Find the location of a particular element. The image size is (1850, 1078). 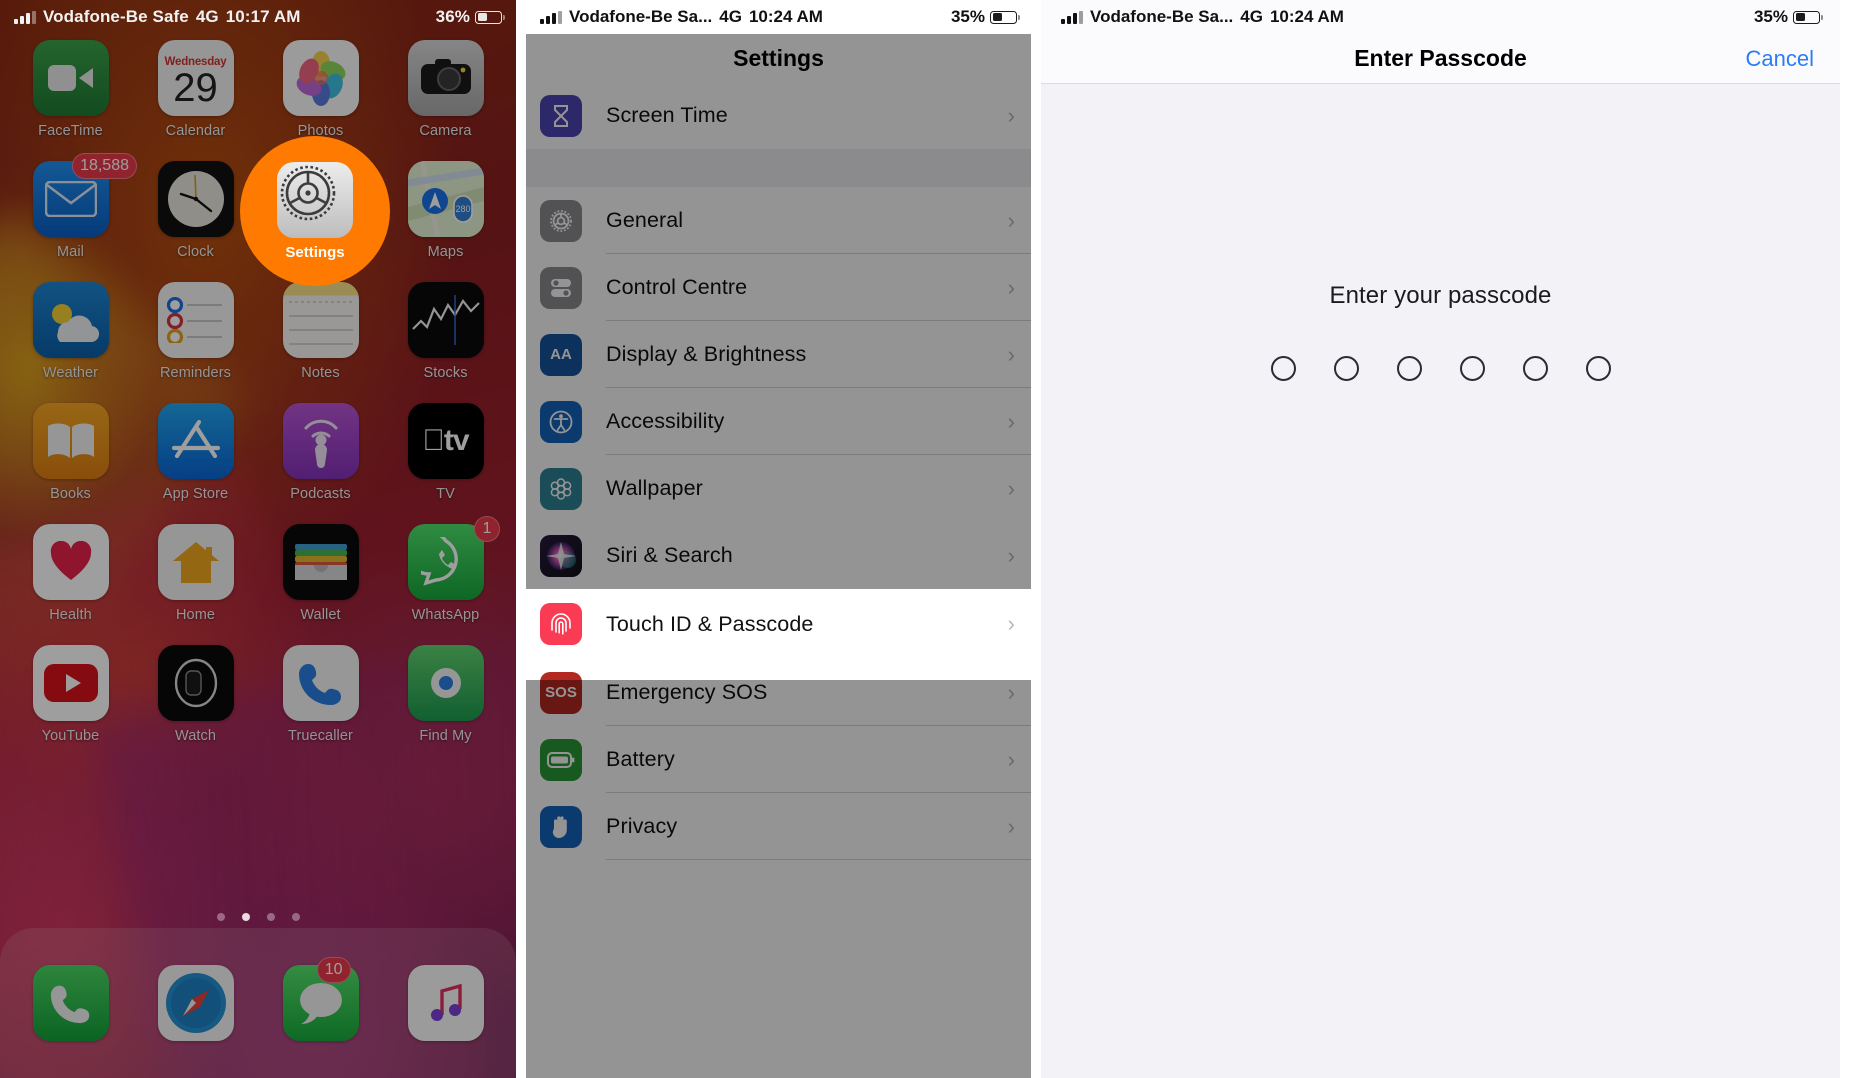

settings-row-label: Control Centre is located at coordinates (677, 287).